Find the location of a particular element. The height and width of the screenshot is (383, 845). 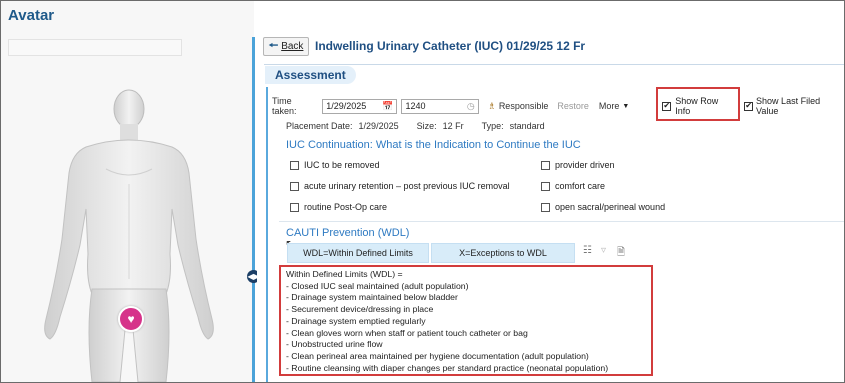

section-divider is located at coordinates (561, 221).